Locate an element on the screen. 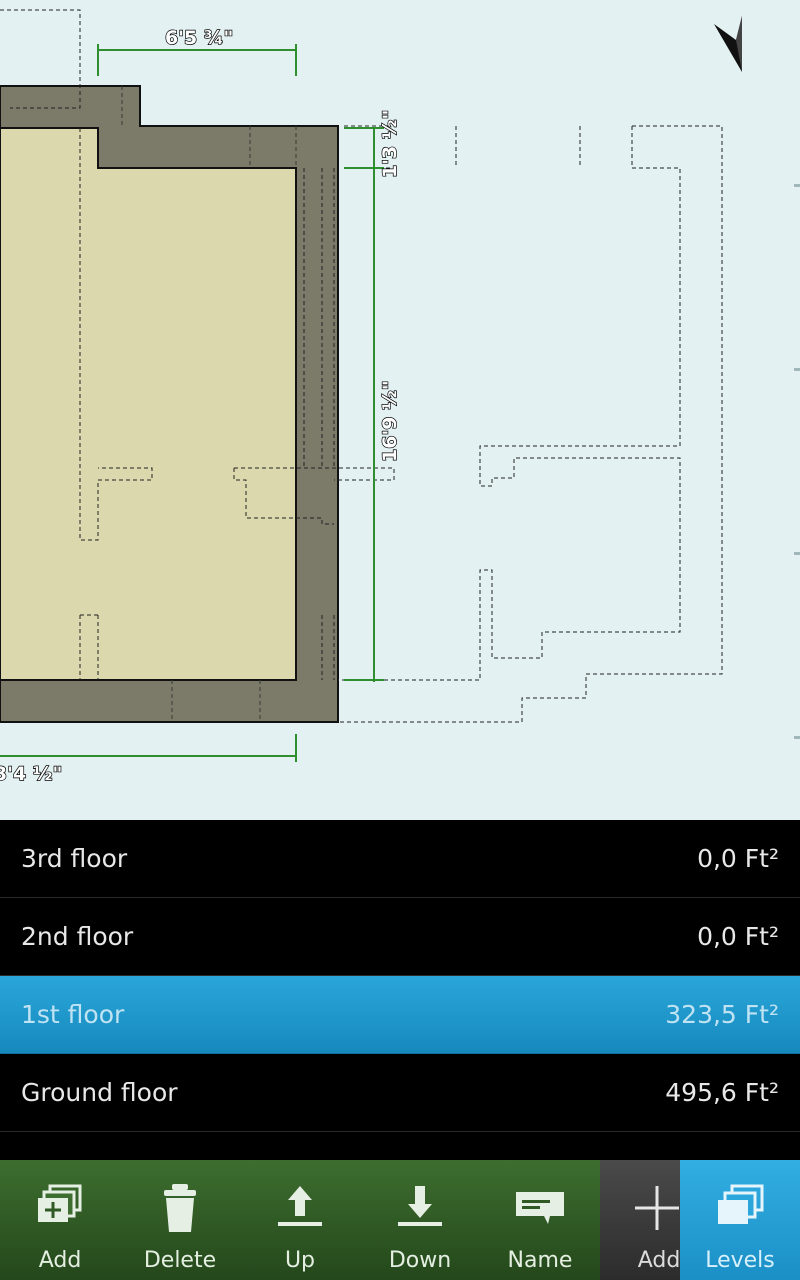  level-row-2nd-floor: 2nd floor 0,0 Ft² is located at coordinates (400, 937).